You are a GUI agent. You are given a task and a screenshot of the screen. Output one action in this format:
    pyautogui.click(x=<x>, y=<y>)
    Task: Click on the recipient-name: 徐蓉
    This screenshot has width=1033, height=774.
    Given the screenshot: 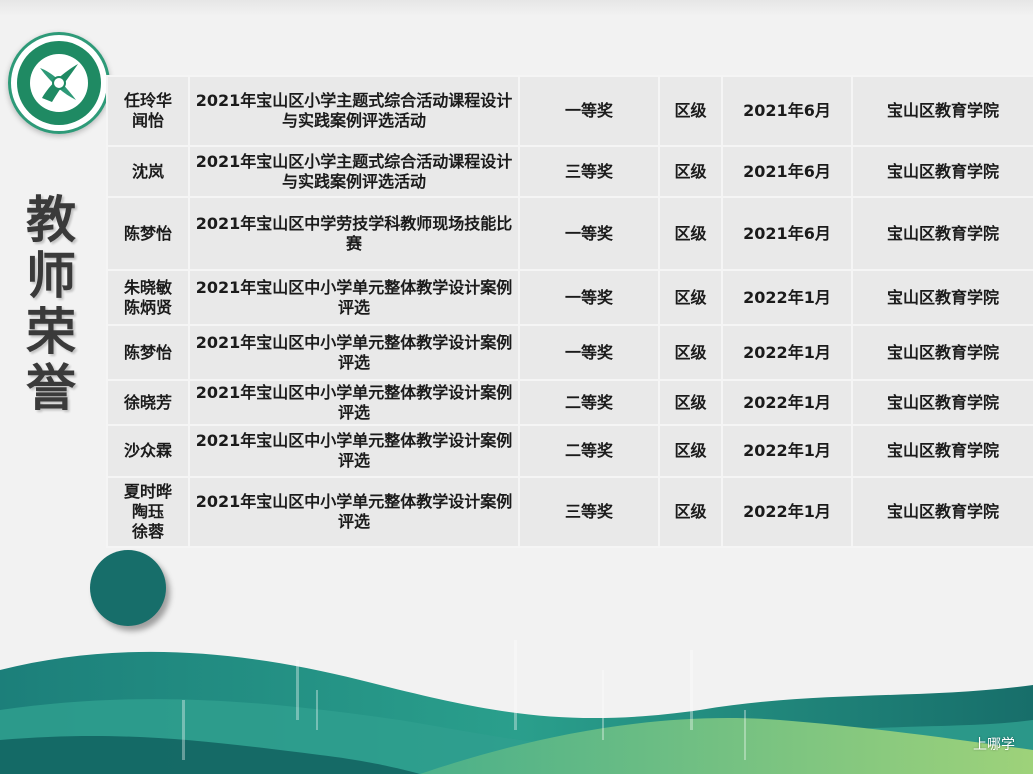 What is the action you would take?
    pyautogui.click(x=147, y=531)
    